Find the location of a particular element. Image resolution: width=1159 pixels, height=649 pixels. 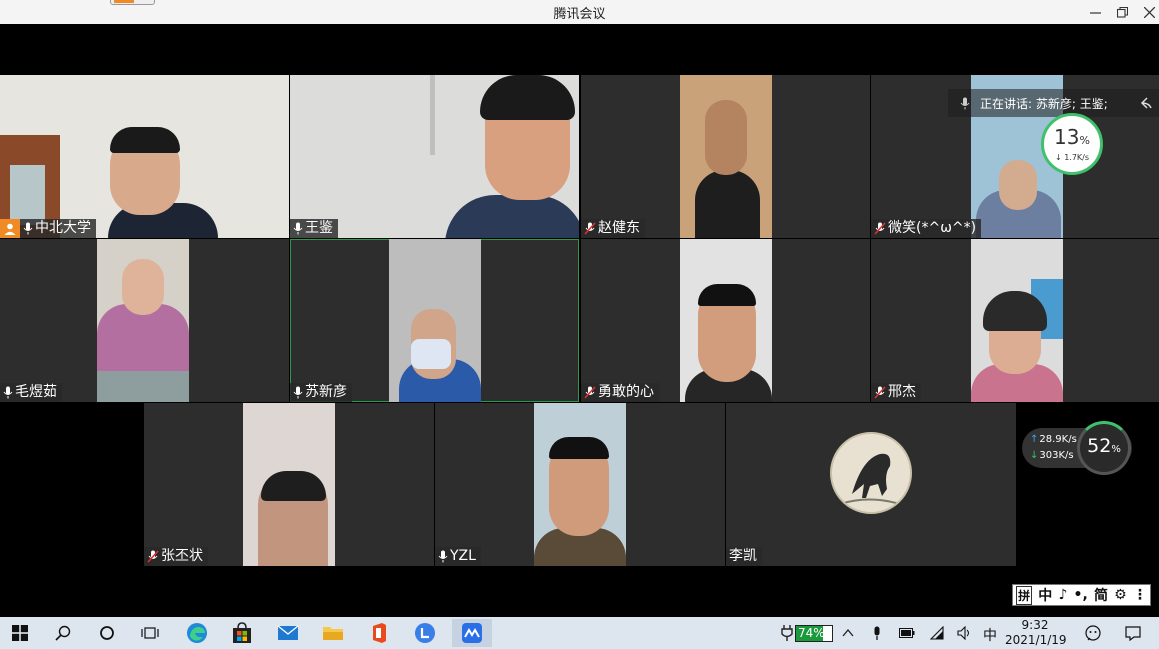

ime-chinese-mode: 中 is located at coordinates (1045, 595).